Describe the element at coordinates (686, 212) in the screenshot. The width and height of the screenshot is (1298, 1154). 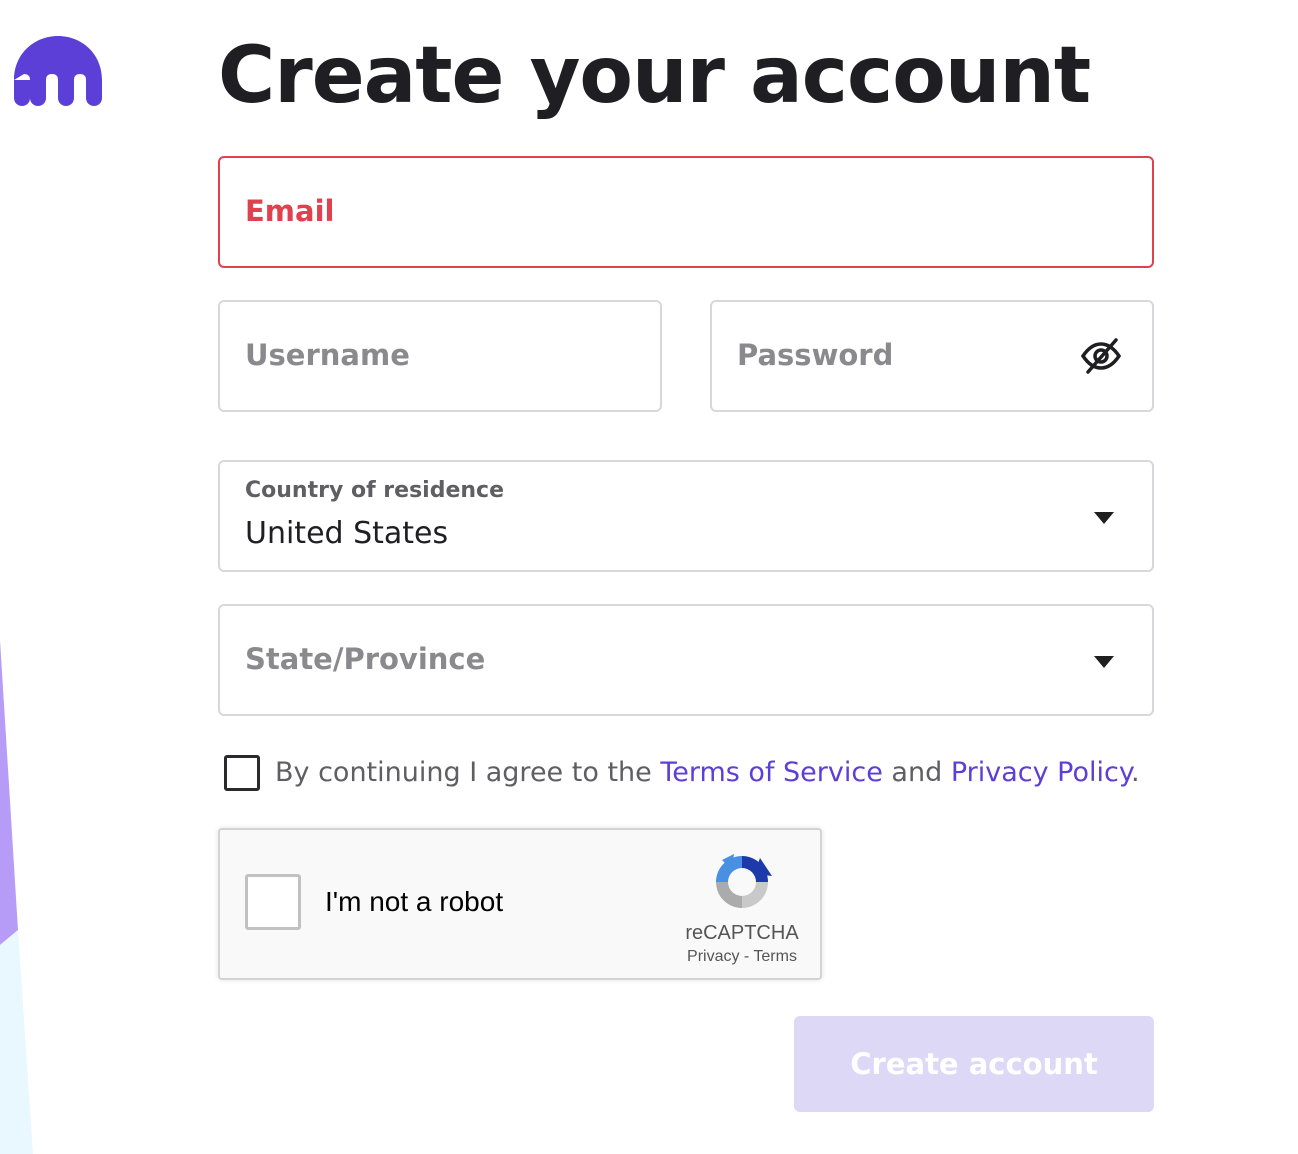
I see `email-field: Email` at that location.